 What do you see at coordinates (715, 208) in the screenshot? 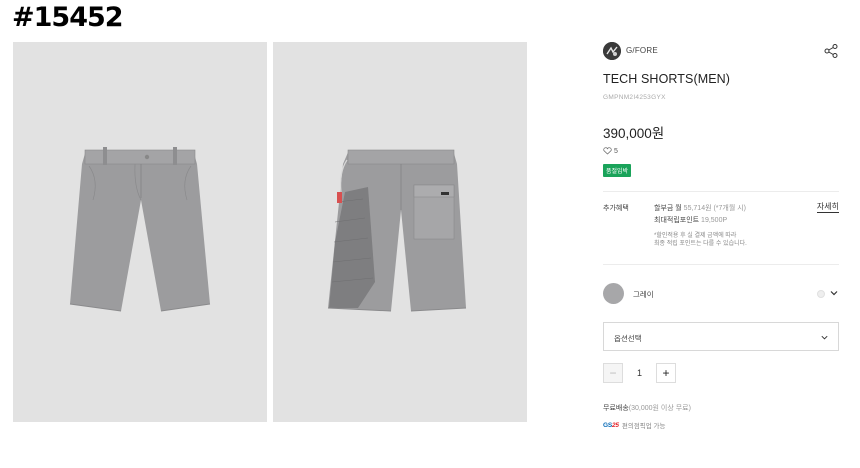
I see `installment-detail: 55,714원 (*7개월 시)` at bounding box center [715, 208].